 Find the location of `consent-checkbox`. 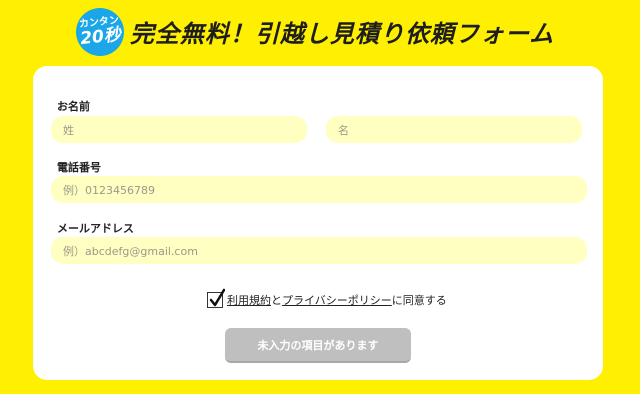

consent-checkbox is located at coordinates (216, 298).